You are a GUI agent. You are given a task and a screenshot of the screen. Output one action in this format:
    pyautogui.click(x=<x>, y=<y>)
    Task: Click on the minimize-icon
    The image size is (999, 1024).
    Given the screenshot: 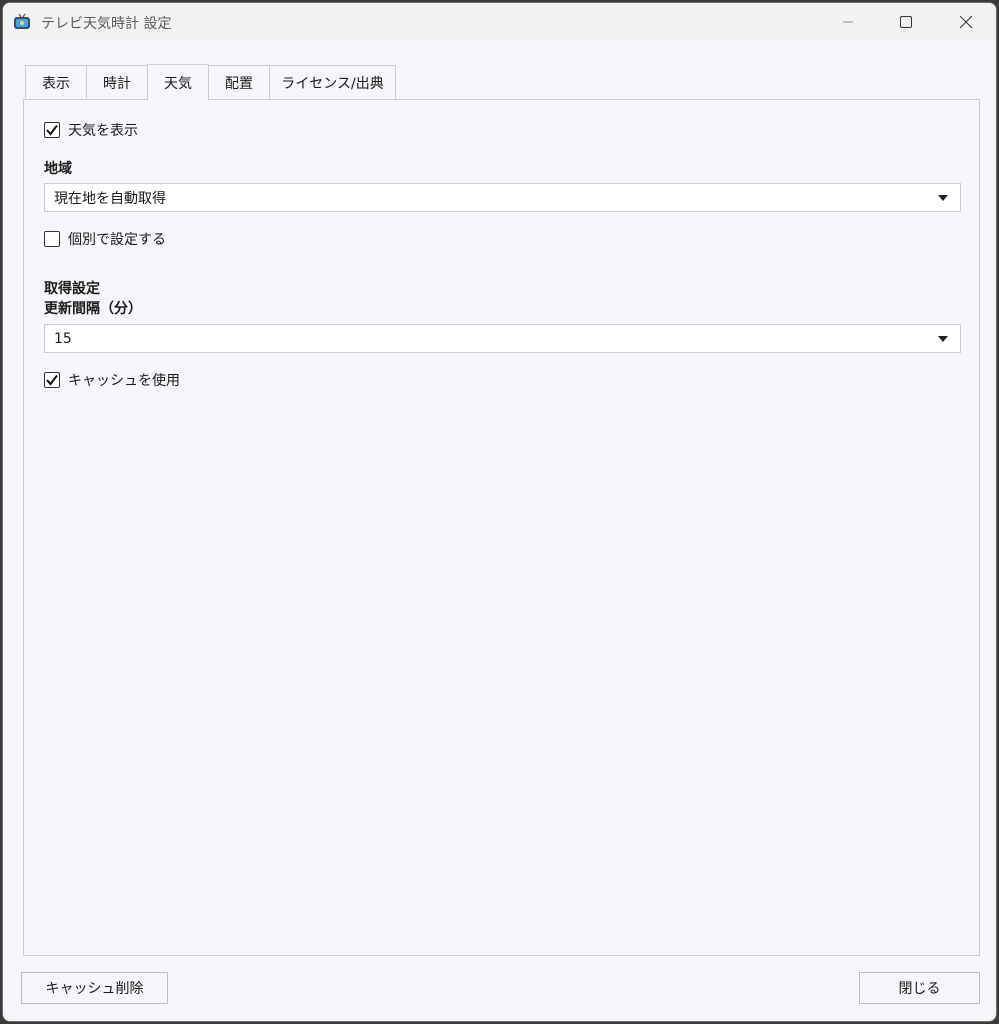 What is the action you would take?
    pyautogui.click(x=848, y=22)
    